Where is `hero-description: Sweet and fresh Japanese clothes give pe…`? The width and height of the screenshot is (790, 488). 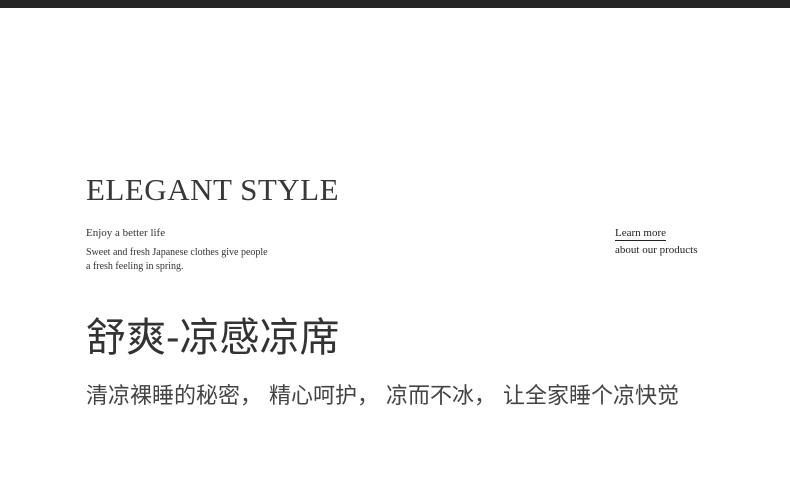
hero-description: Sweet and fresh Japanese clothes give pe… is located at coordinates (196, 260).